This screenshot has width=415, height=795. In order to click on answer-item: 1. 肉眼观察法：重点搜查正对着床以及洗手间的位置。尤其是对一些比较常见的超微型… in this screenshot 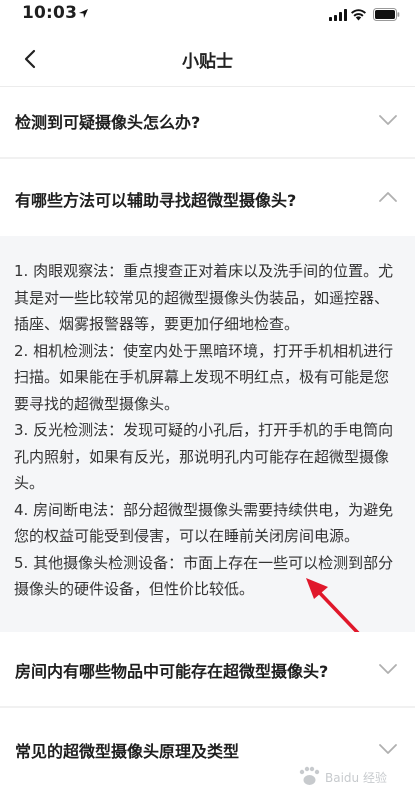, I will do `click(204, 297)`.